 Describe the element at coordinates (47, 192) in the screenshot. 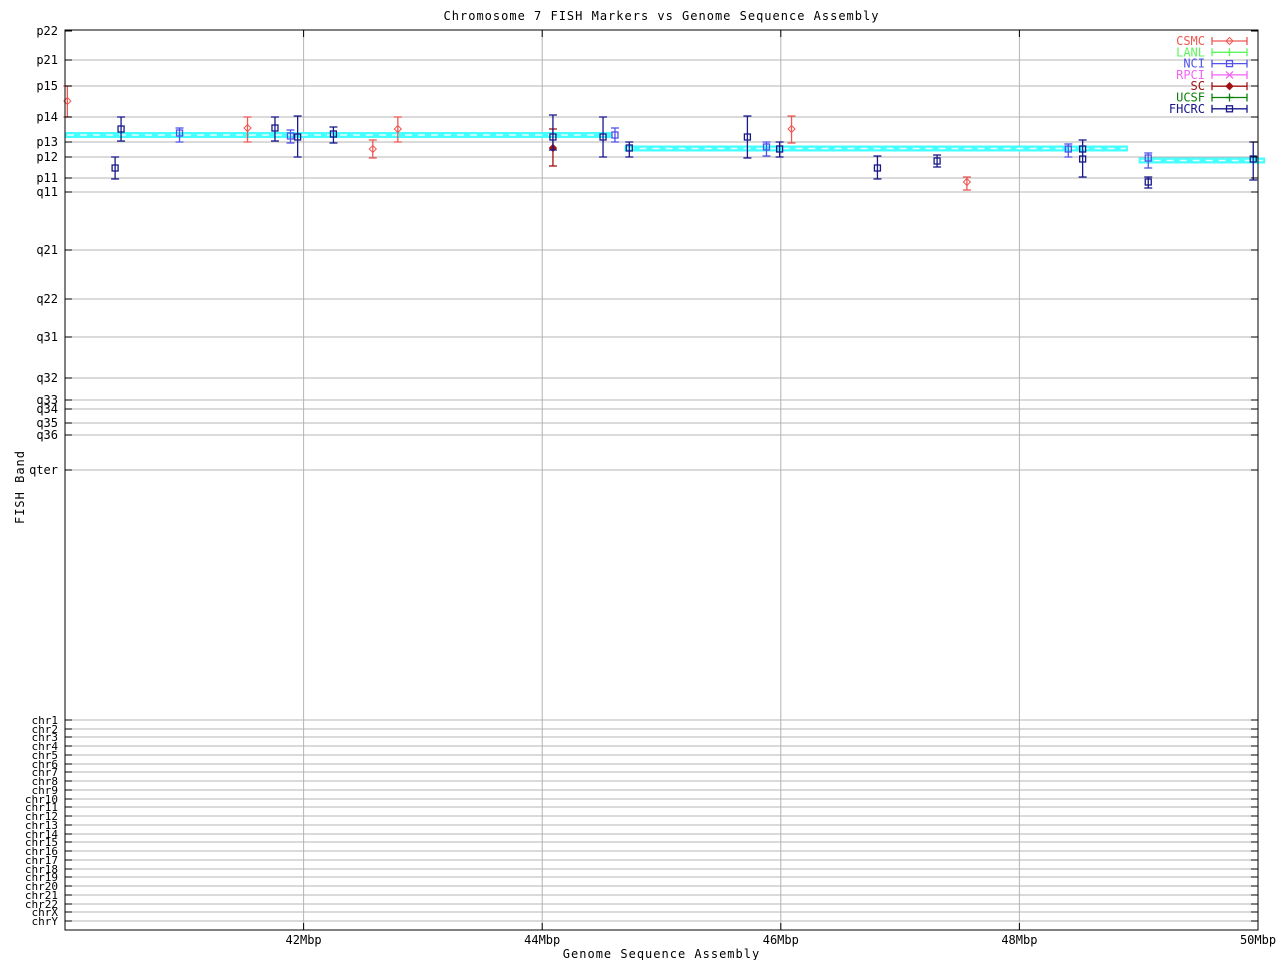

I see `band-label: q11` at that location.